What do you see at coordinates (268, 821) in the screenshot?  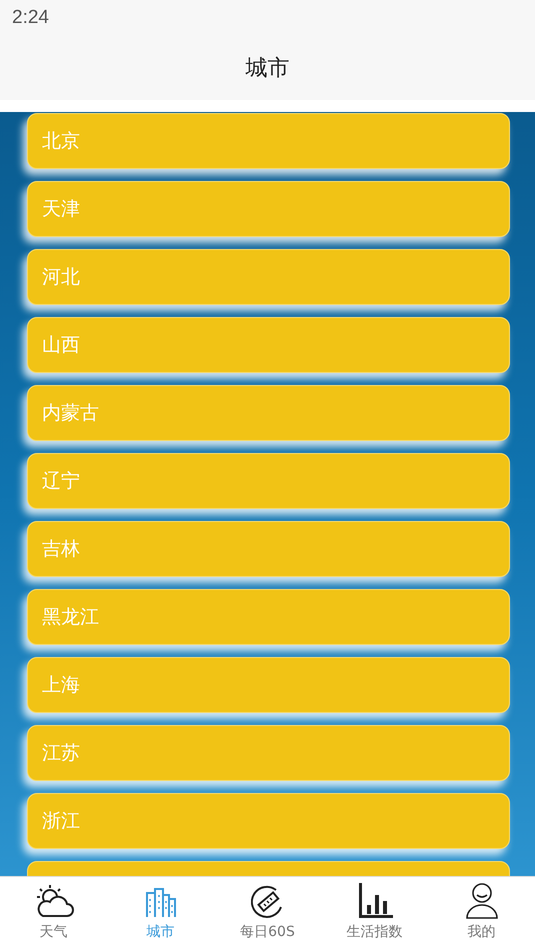 I see `city-item: 浙江` at bounding box center [268, 821].